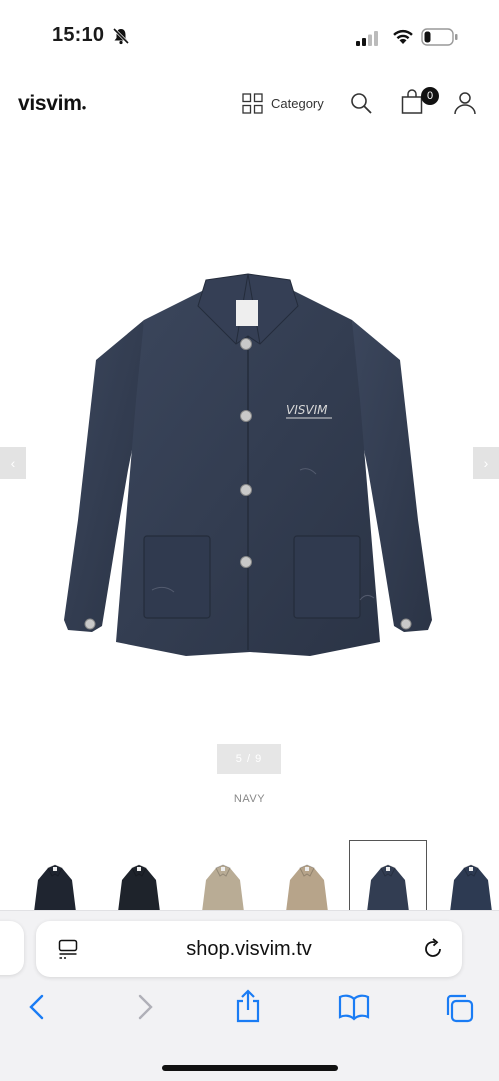 The width and height of the screenshot is (499, 1081). Describe the element at coordinates (249, 36) in the screenshot. I see `status-bar: 15:10` at that location.